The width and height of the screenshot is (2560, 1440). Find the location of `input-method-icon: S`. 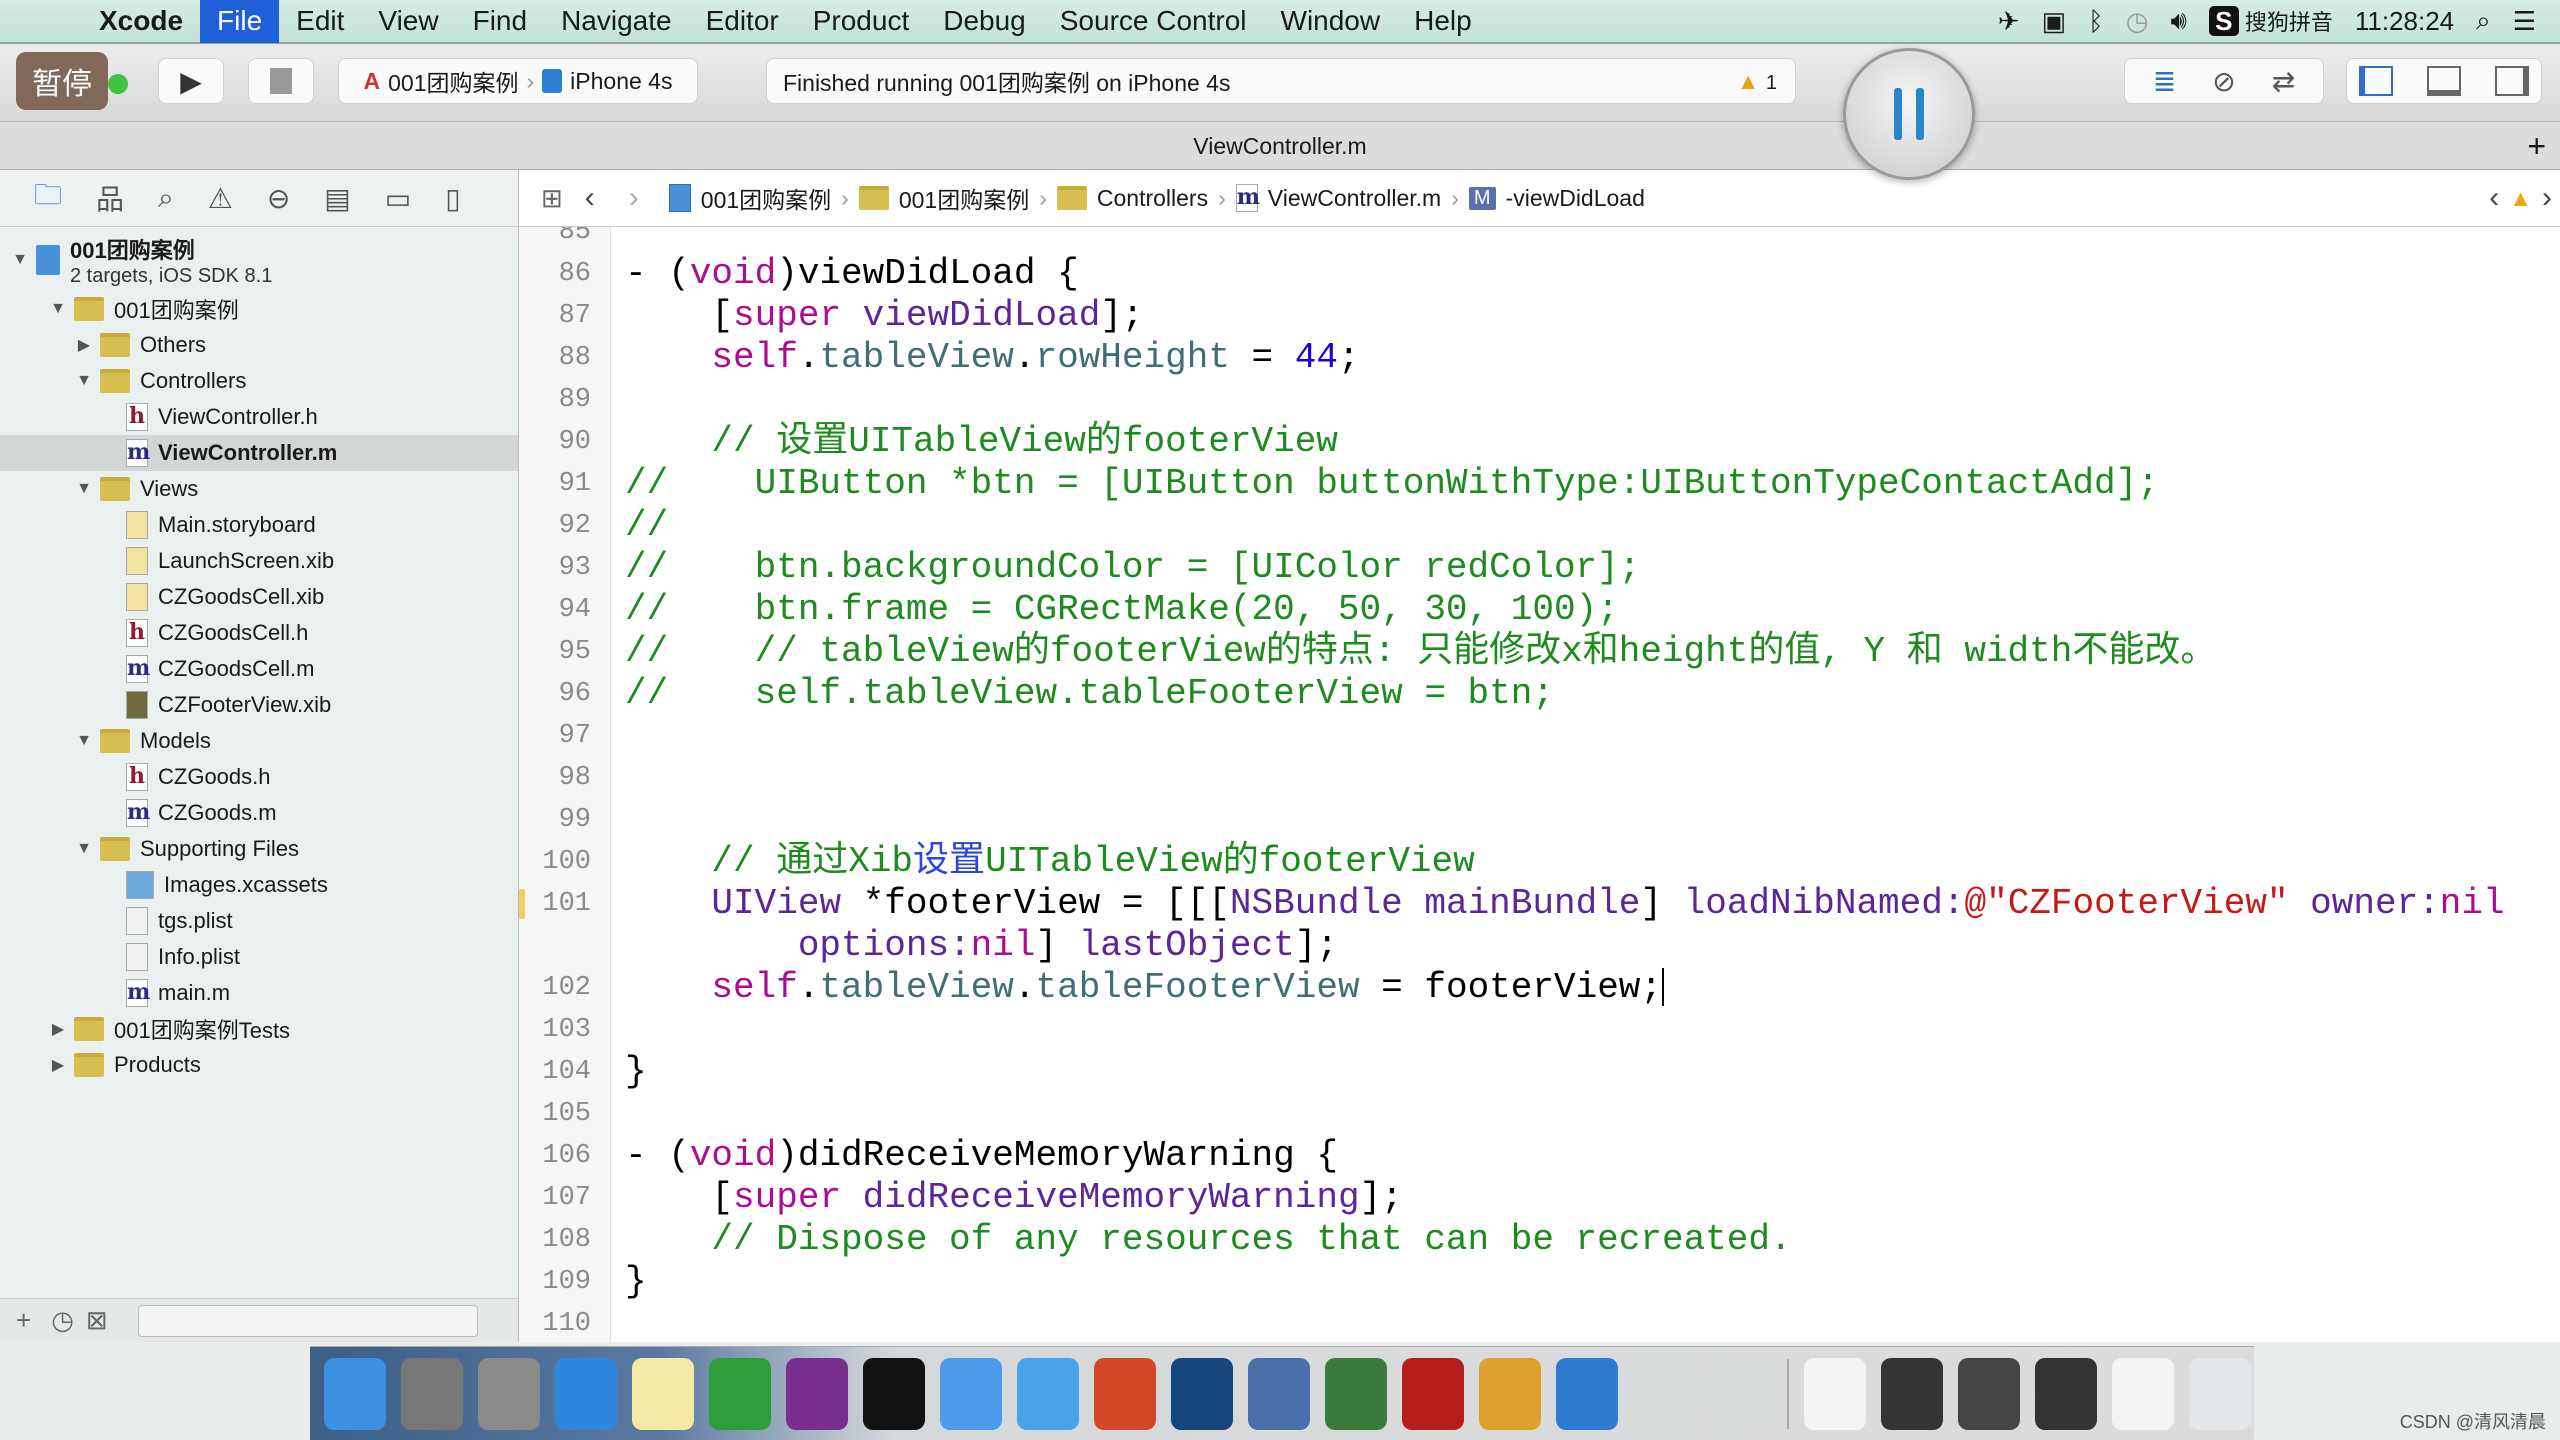

input-method-icon: S is located at coordinates (2223, 21).